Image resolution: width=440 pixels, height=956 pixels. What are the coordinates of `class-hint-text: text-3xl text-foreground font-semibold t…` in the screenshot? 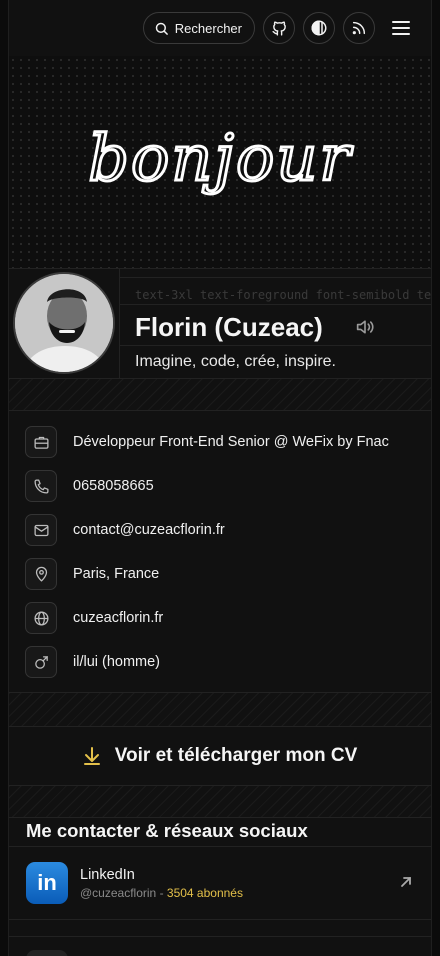 It's located at (283, 295).